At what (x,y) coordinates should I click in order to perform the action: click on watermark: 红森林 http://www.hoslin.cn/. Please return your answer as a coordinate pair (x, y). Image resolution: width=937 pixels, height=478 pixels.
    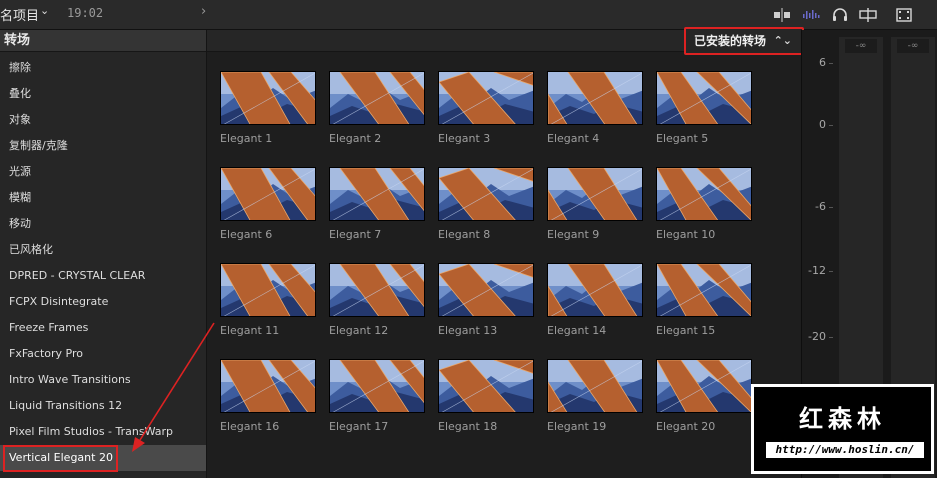
    Looking at the image, I should click on (842, 429).